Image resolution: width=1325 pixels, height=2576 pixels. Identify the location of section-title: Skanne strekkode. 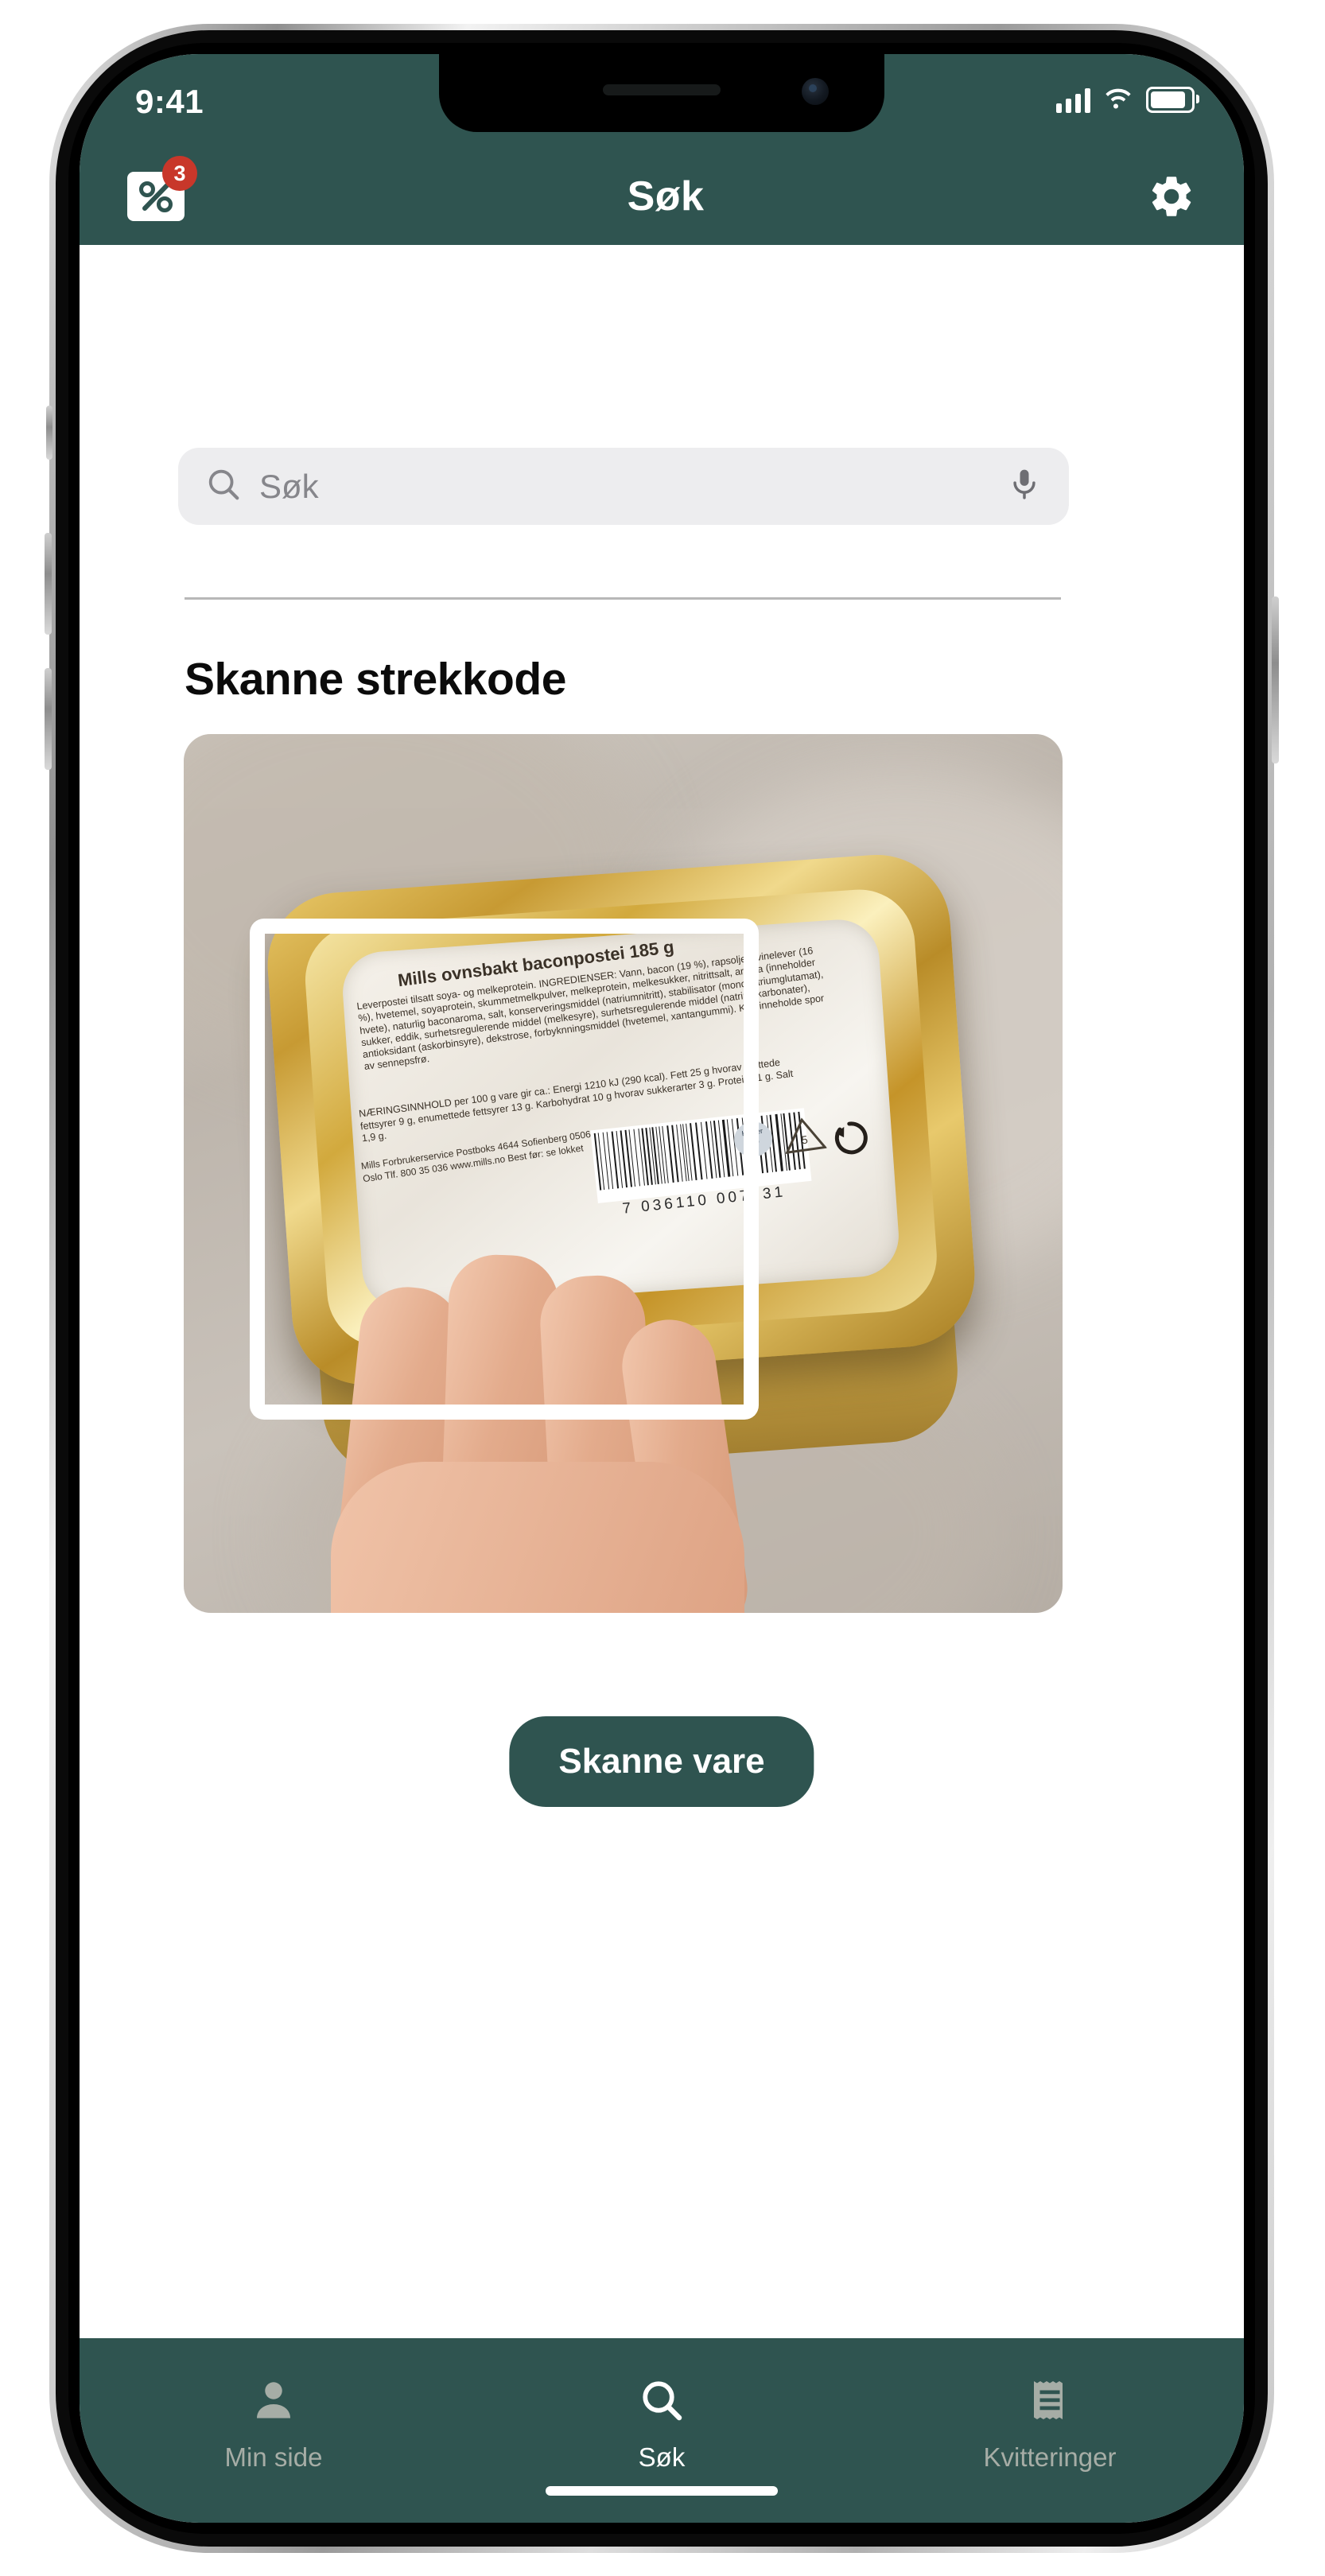
(375, 679).